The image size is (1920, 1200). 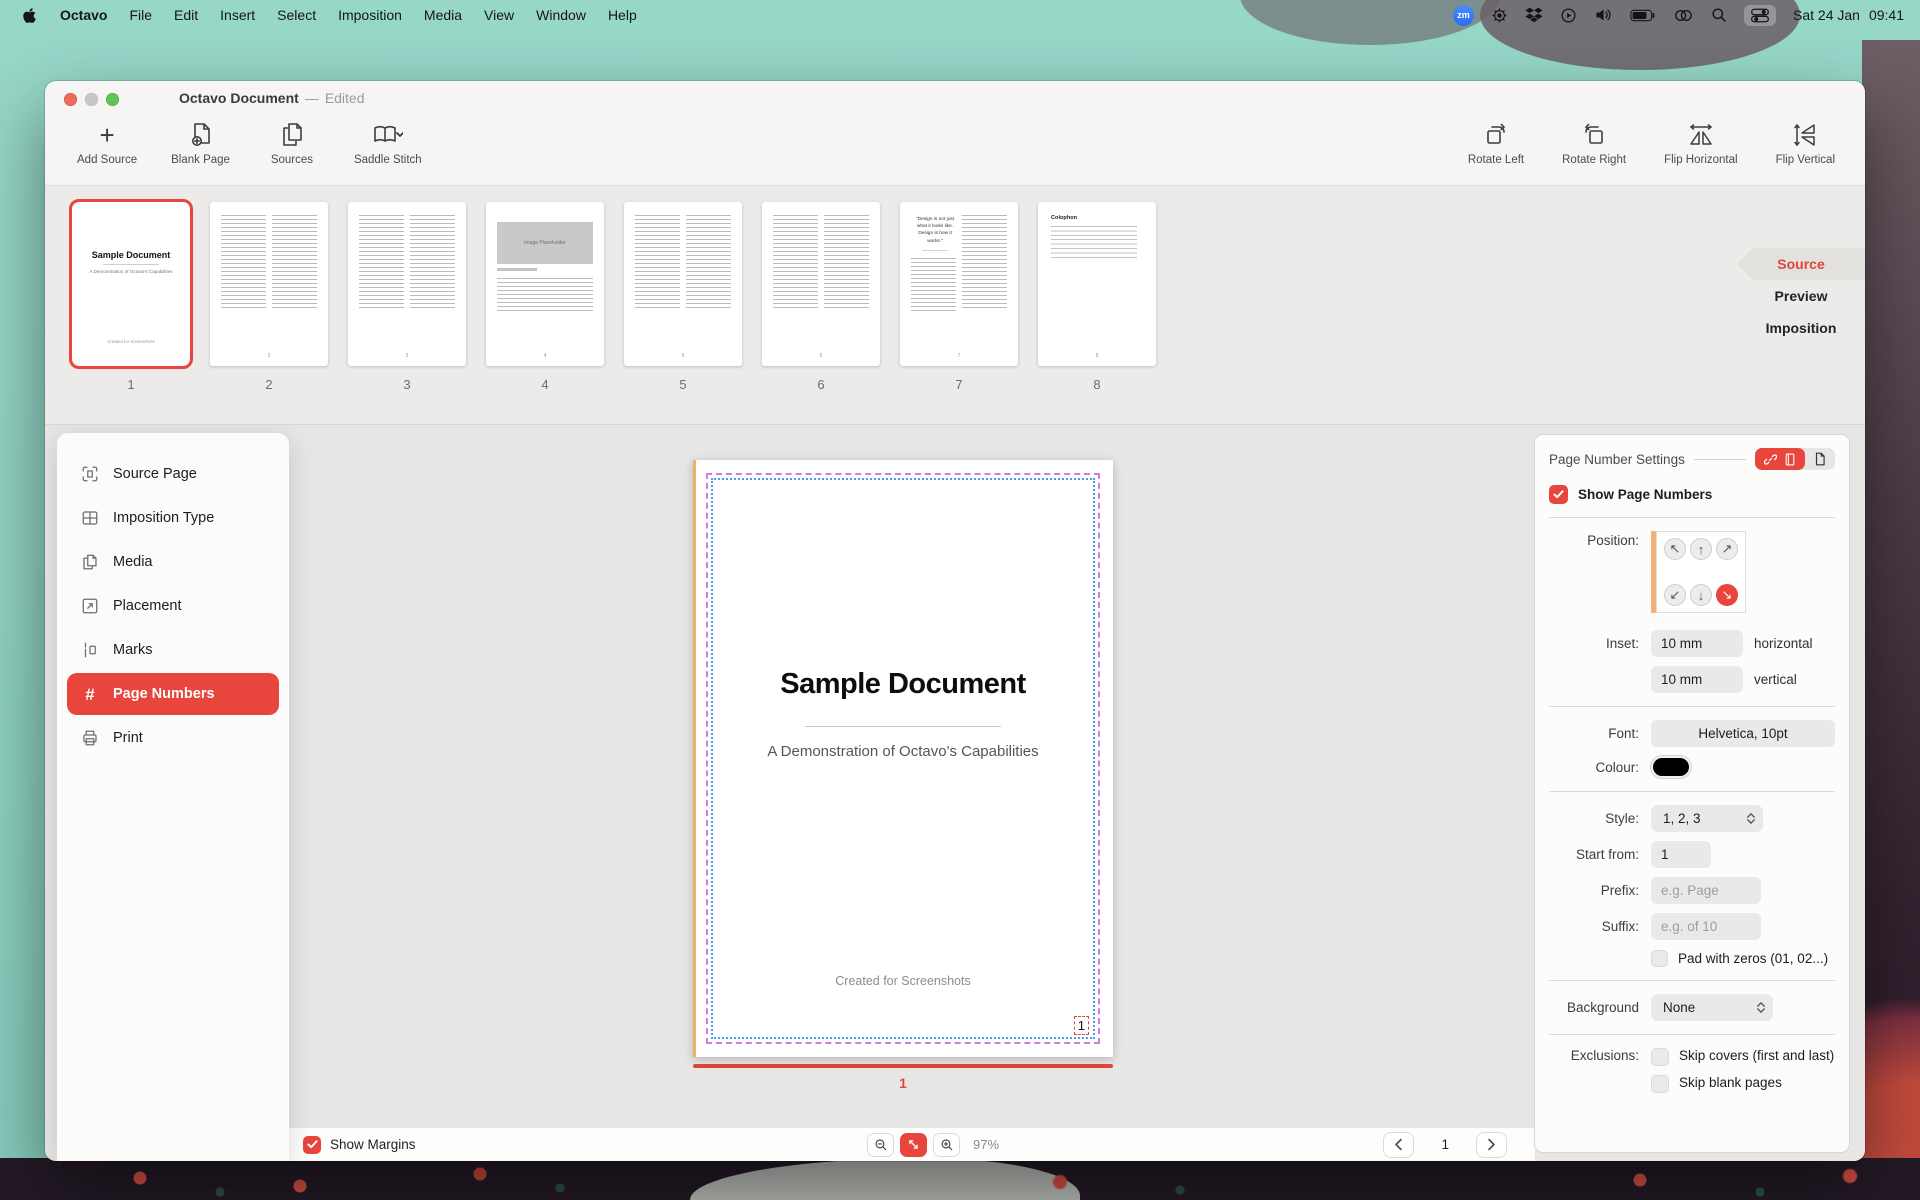 What do you see at coordinates (1697, 643) in the screenshot?
I see `inset-horizontal-input` at bounding box center [1697, 643].